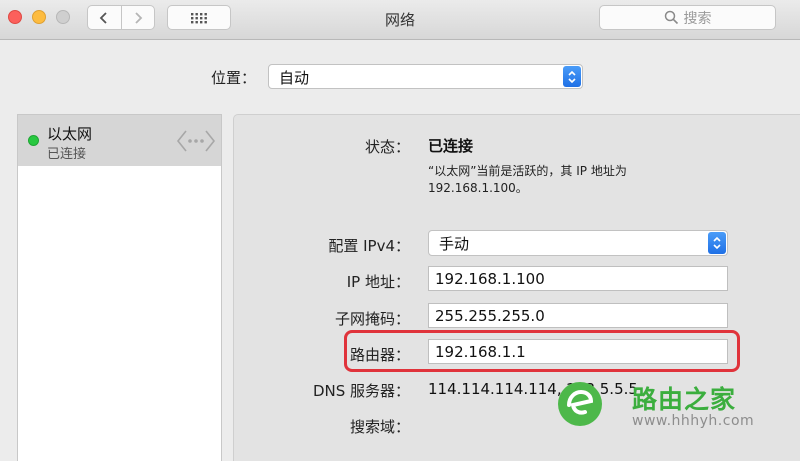 This screenshot has width=800, height=461. What do you see at coordinates (400, 20) in the screenshot?
I see `title-bar: 网络 搜索` at bounding box center [400, 20].